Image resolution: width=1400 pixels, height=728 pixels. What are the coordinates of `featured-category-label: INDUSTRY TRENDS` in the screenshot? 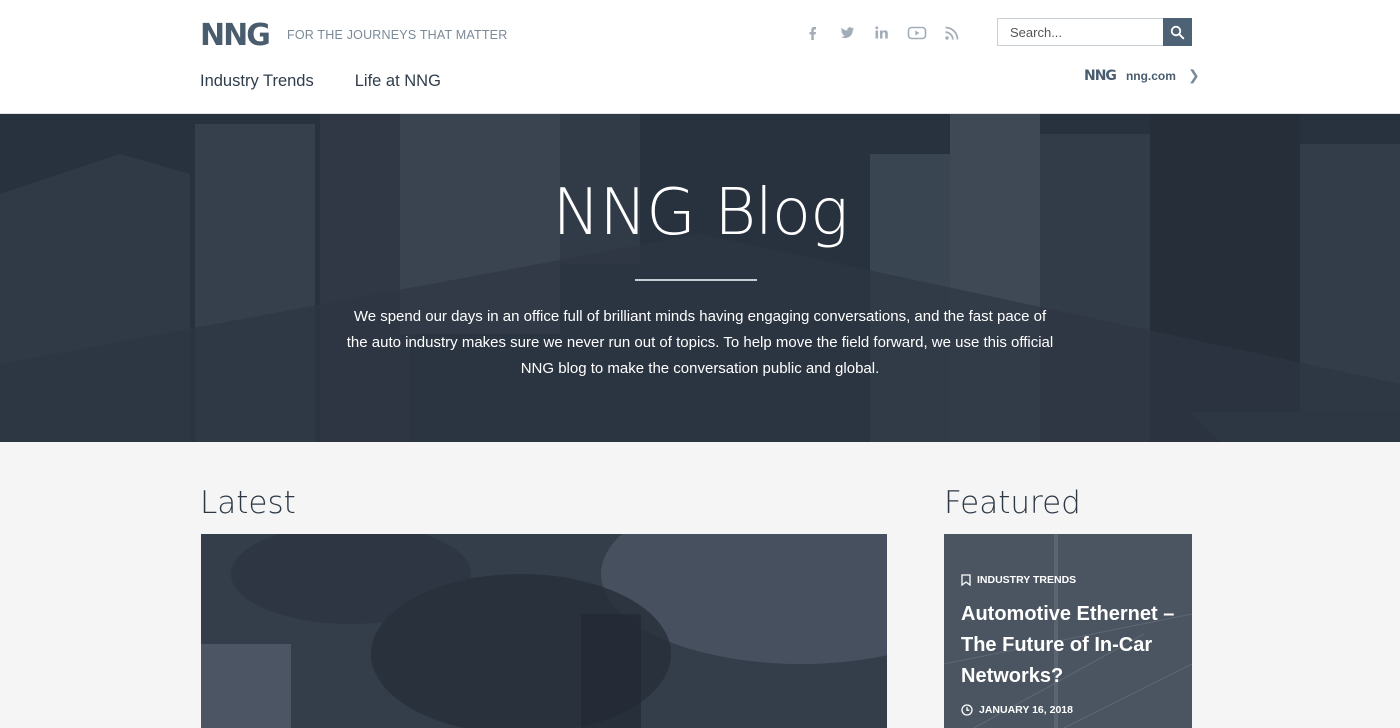 It's located at (1027, 580).